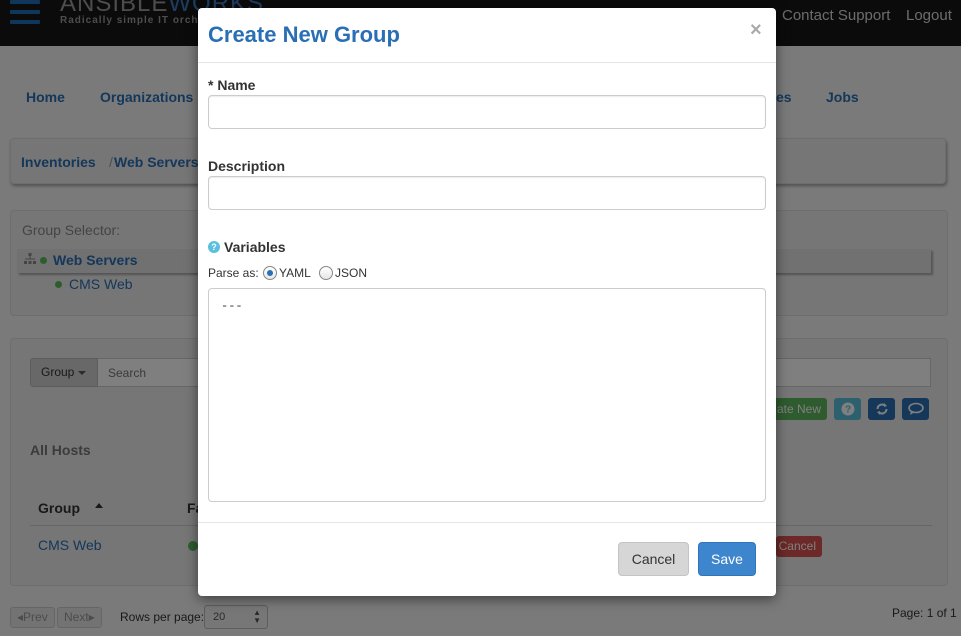 Image resolution: width=961 pixels, height=636 pixels. Describe the element at coordinates (487, 112) in the screenshot. I see `name-input` at that location.